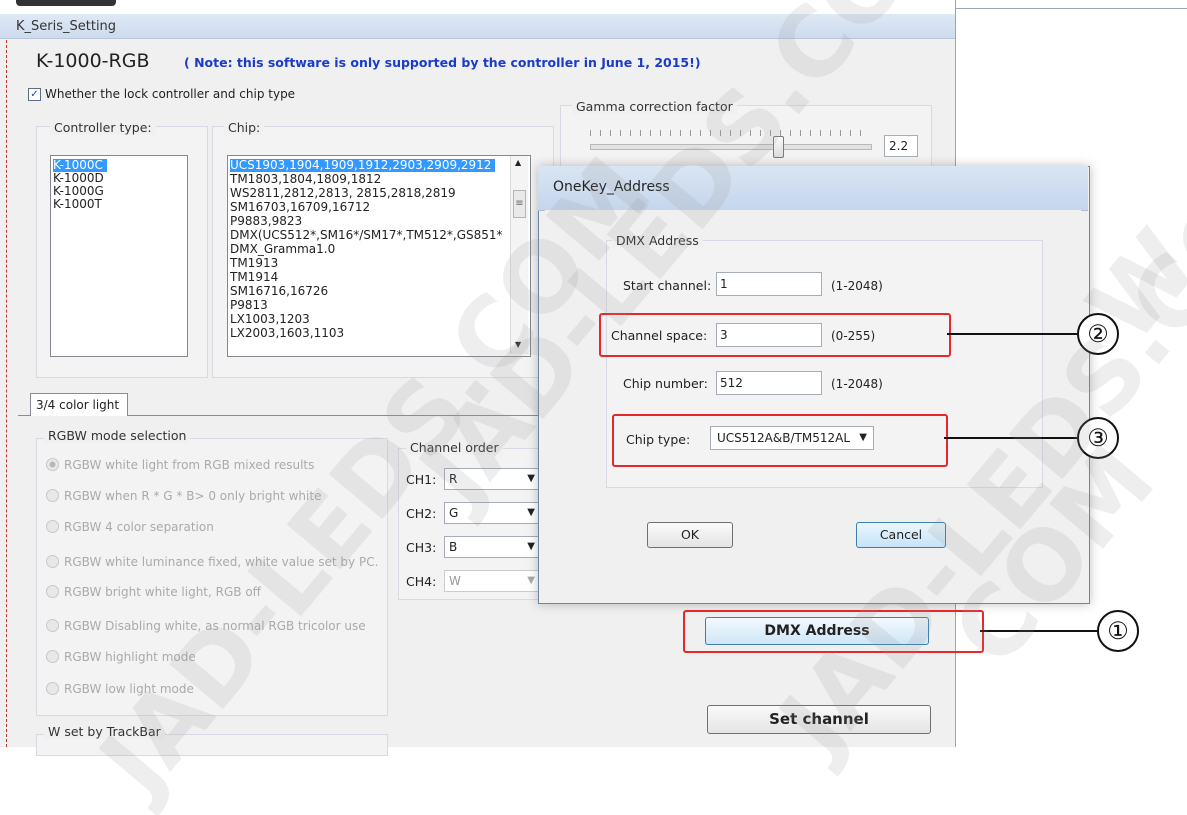 This screenshot has height=815, width=1187. I want to click on chip-item: SM16716,16726, so click(279, 291).